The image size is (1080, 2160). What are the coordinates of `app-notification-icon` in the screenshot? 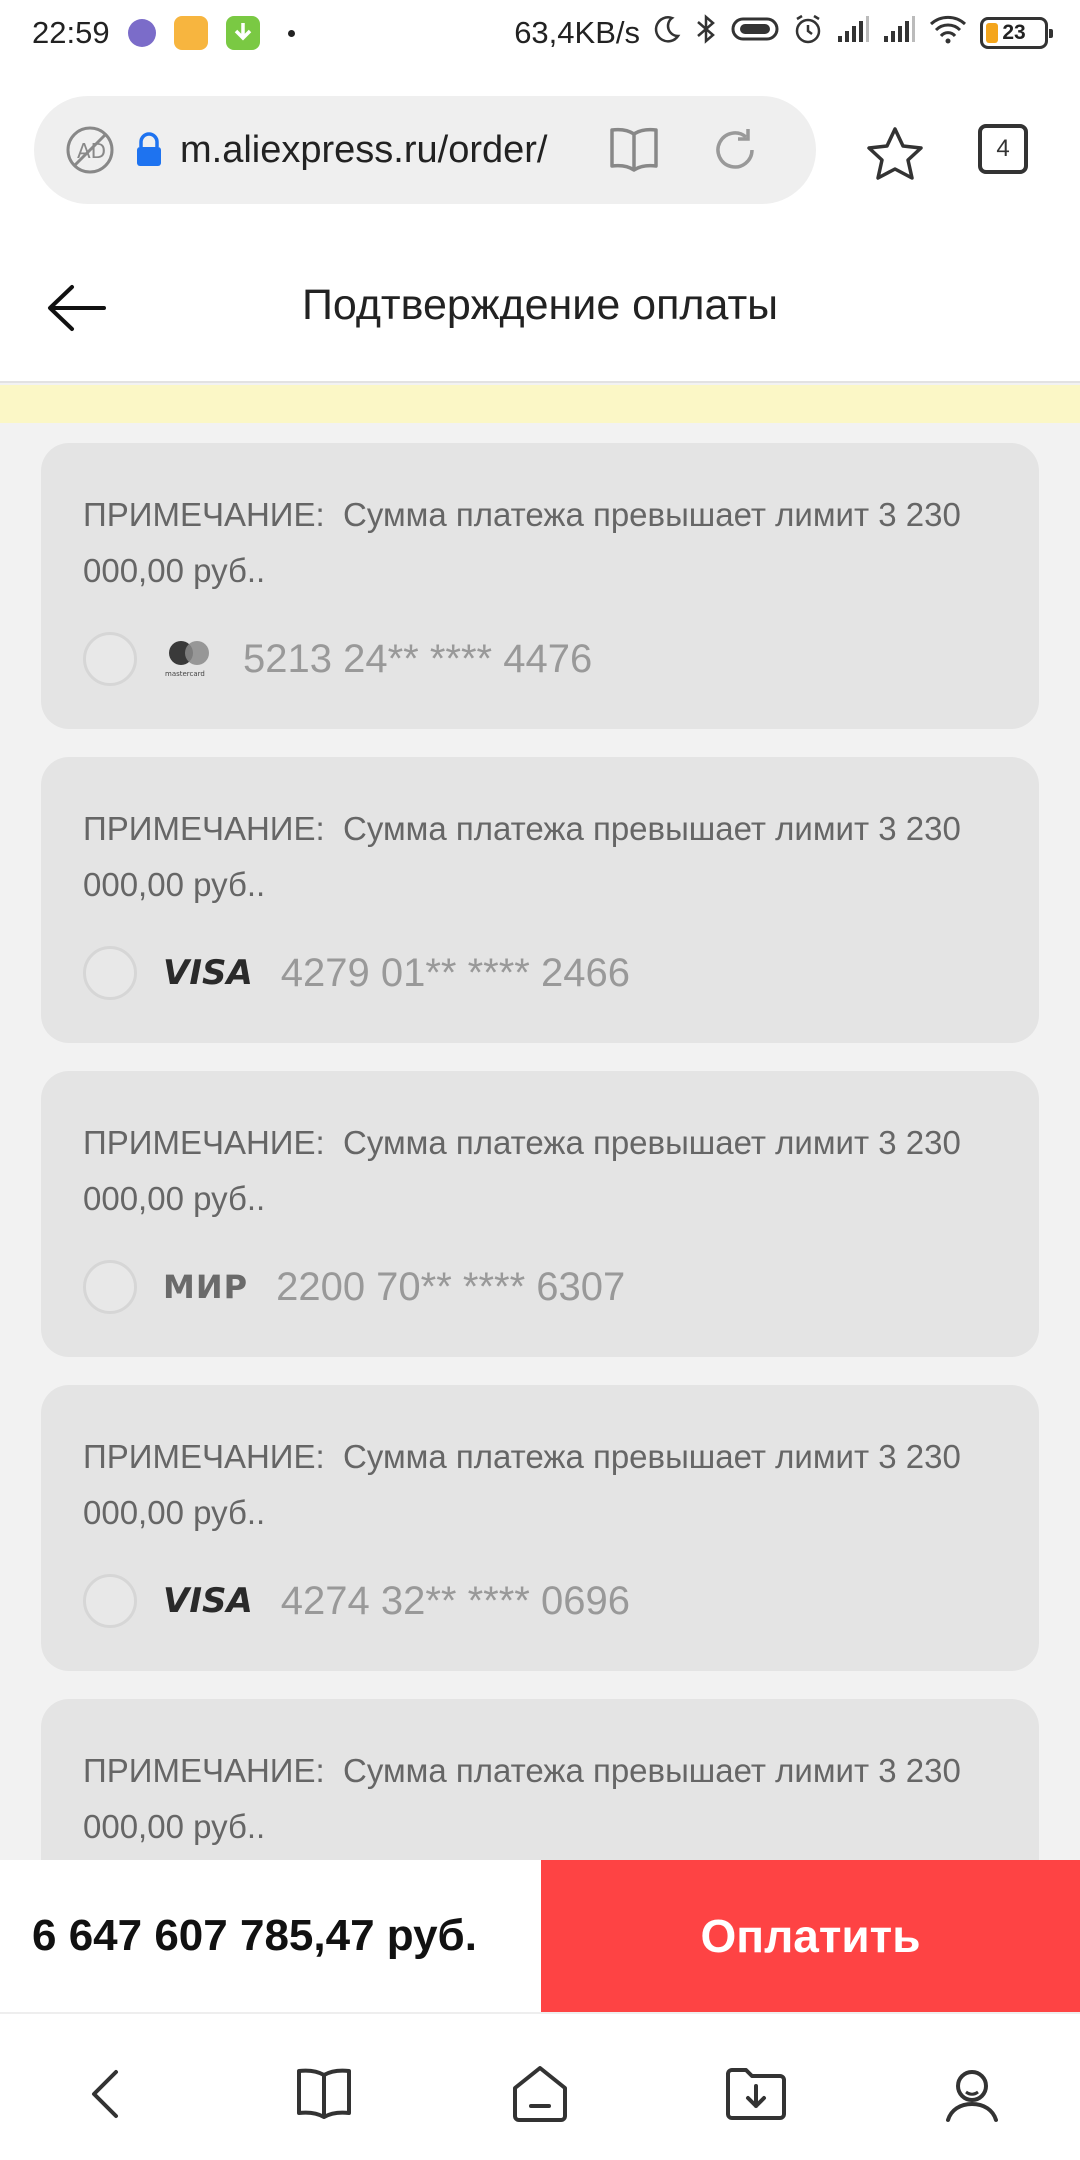 It's located at (141, 33).